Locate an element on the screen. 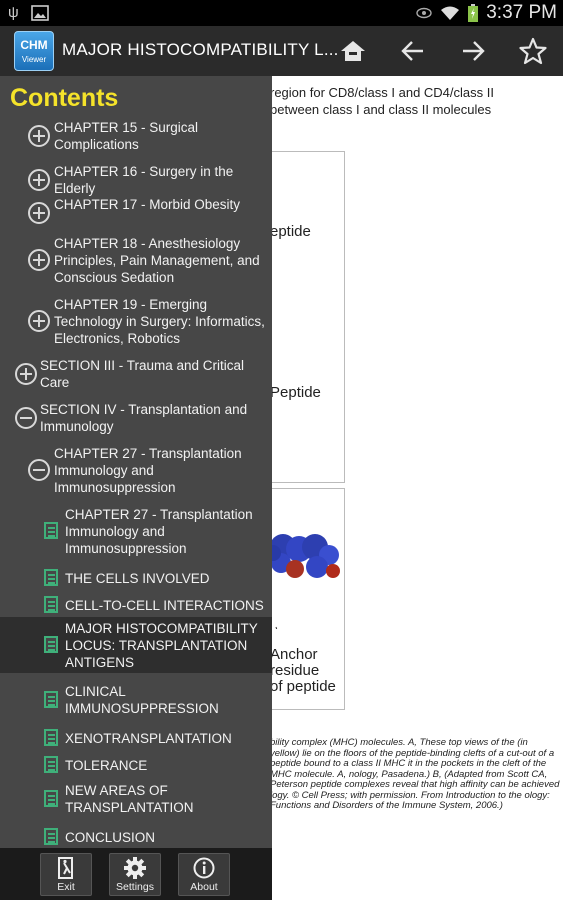  toc-item-label: CLINICAL IMMUNOSUPPRESSION is located at coordinates (142, 700).